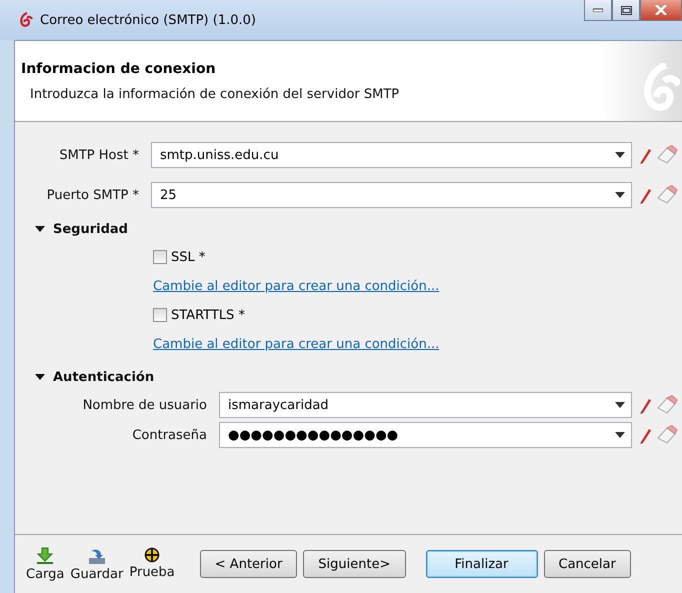 The height and width of the screenshot is (593, 682). I want to click on toolbar-button: Carga, so click(45, 564).